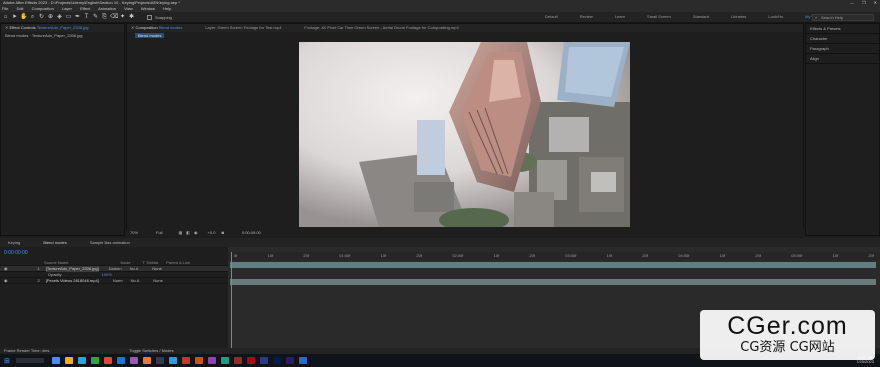  What do you see at coordinates (843, 17) in the screenshot?
I see `search-help-input: ⌕ Search Help` at bounding box center [843, 17].